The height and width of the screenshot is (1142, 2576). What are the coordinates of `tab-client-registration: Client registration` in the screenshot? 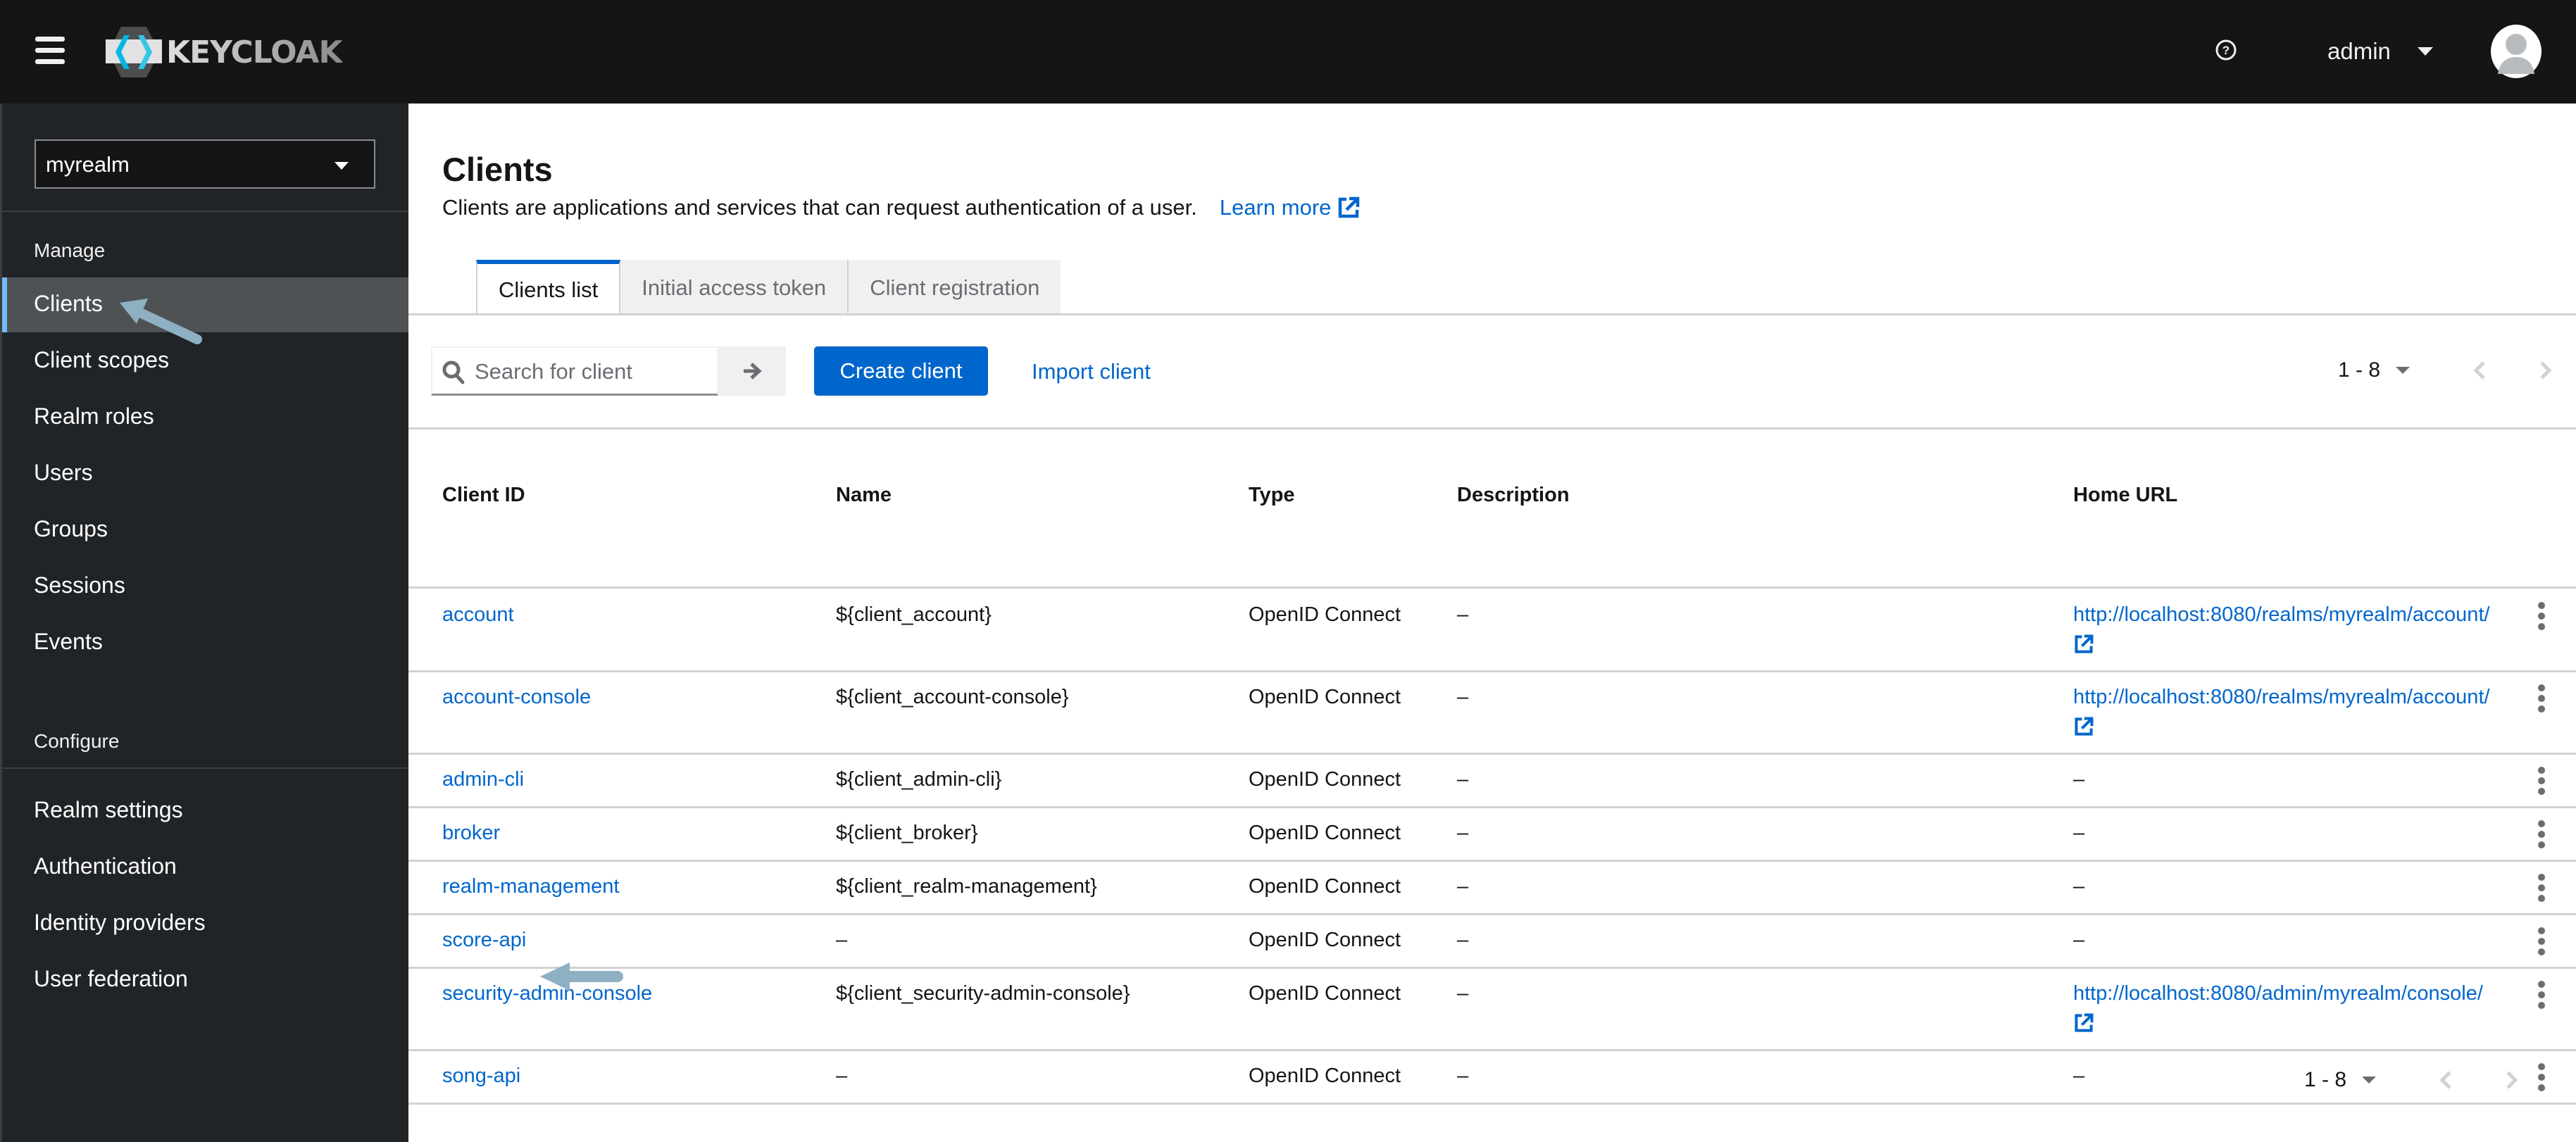 It's located at (955, 287).